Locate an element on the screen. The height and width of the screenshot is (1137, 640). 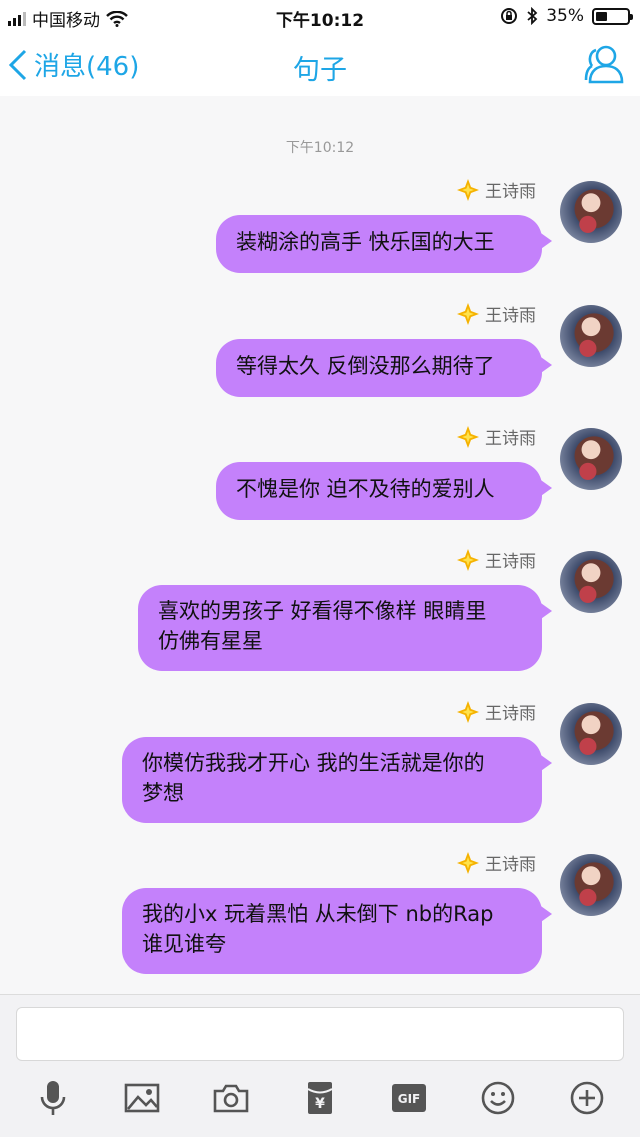
input-toolbar: ¥ GIF is located at coordinates (320, 1098).